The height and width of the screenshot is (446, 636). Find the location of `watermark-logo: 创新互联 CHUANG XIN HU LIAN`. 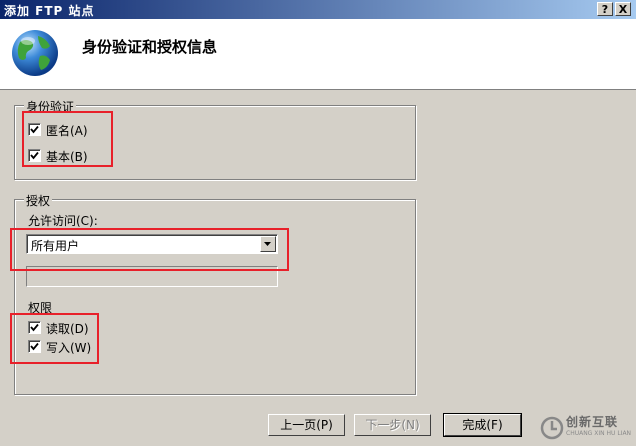

watermark-logo: 创新互联 CHUANG XIN HU LIAN is located at coordinates (587, 428).